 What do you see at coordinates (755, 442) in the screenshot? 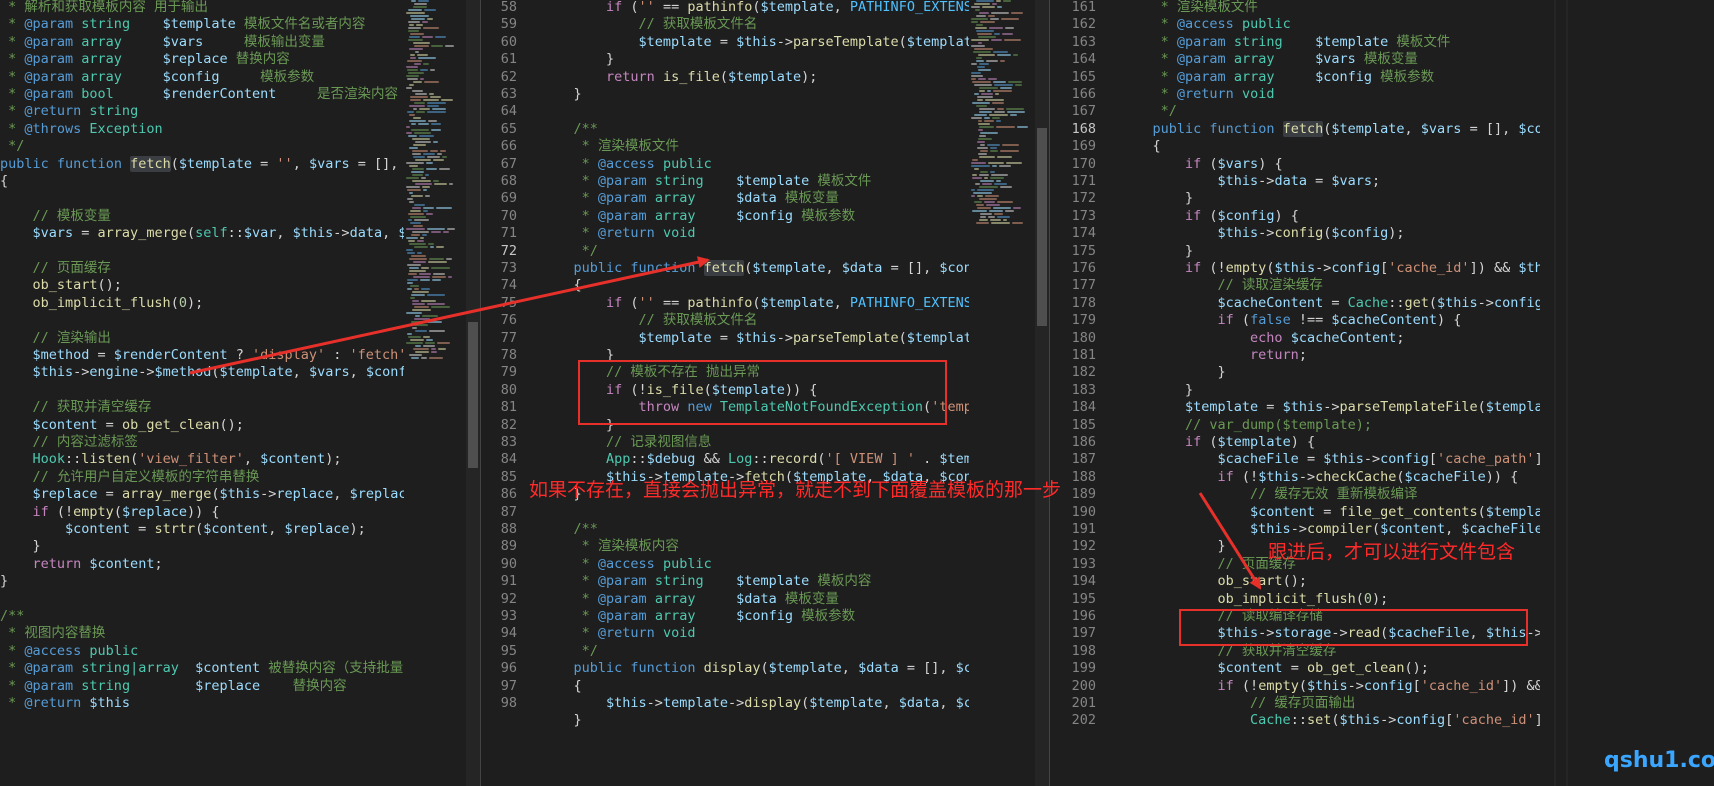
I see `code-line: // 记录视图信息` at bounding box center [755, 442].